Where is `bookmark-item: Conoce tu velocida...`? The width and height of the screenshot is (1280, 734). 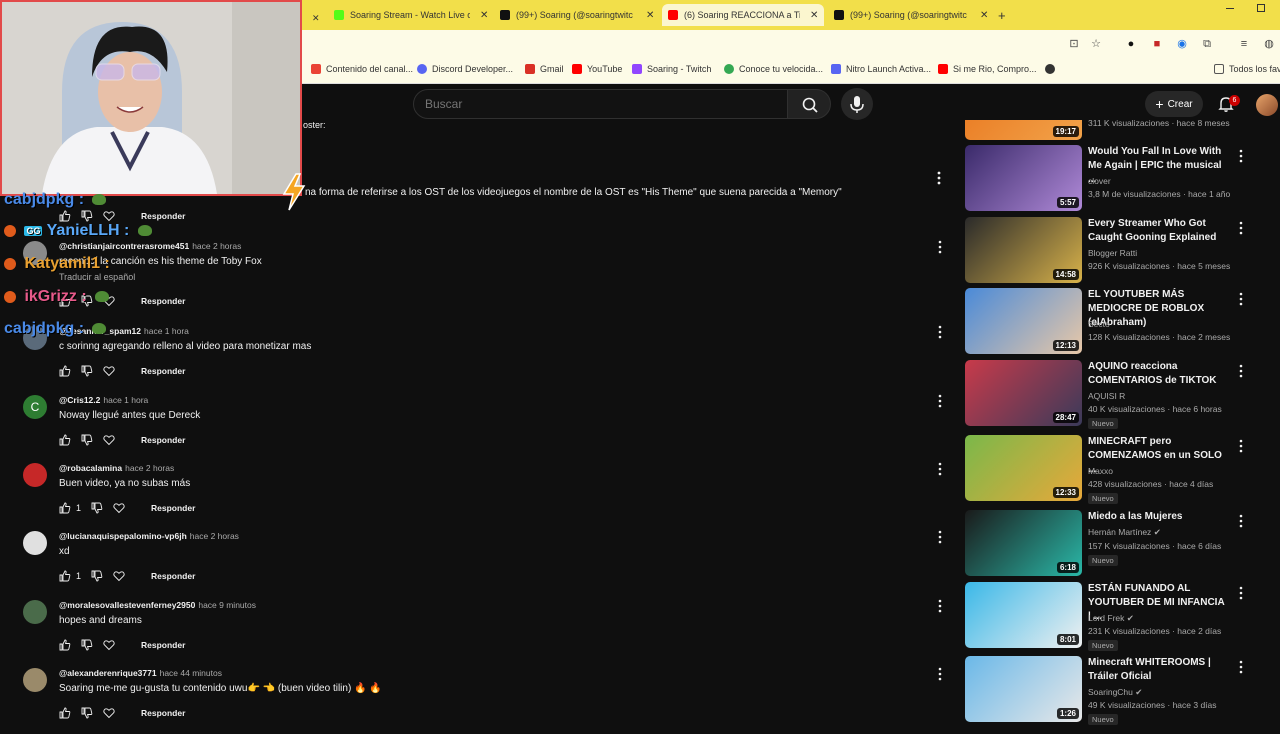
bookmark-item: Conoce tu velocida... is located at coordinates (773, 69).